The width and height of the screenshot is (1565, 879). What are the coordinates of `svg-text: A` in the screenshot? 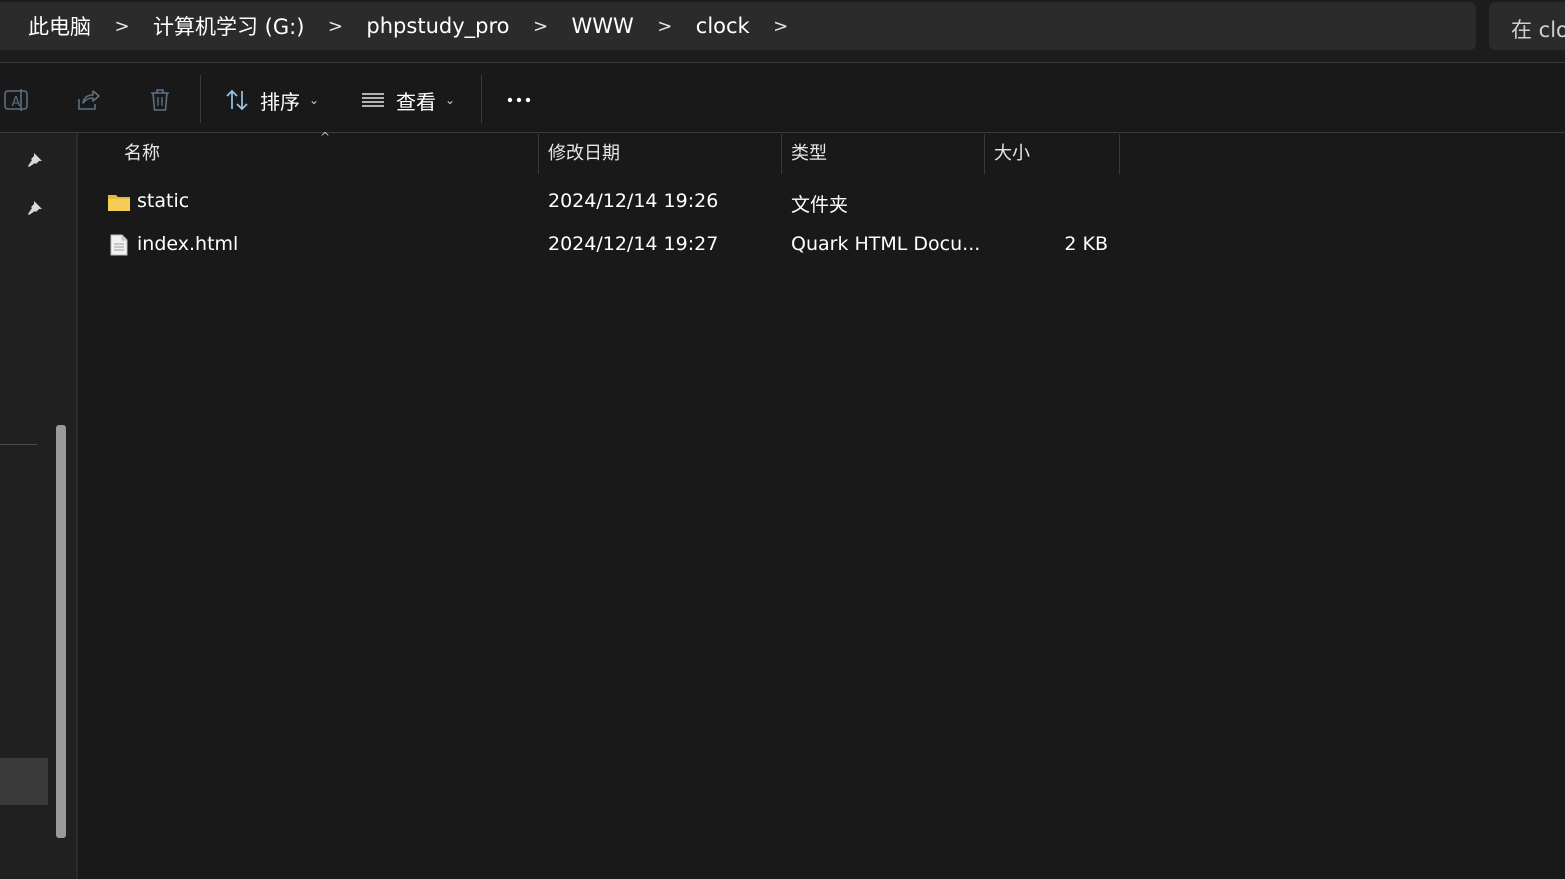 It's located at (16, 102).